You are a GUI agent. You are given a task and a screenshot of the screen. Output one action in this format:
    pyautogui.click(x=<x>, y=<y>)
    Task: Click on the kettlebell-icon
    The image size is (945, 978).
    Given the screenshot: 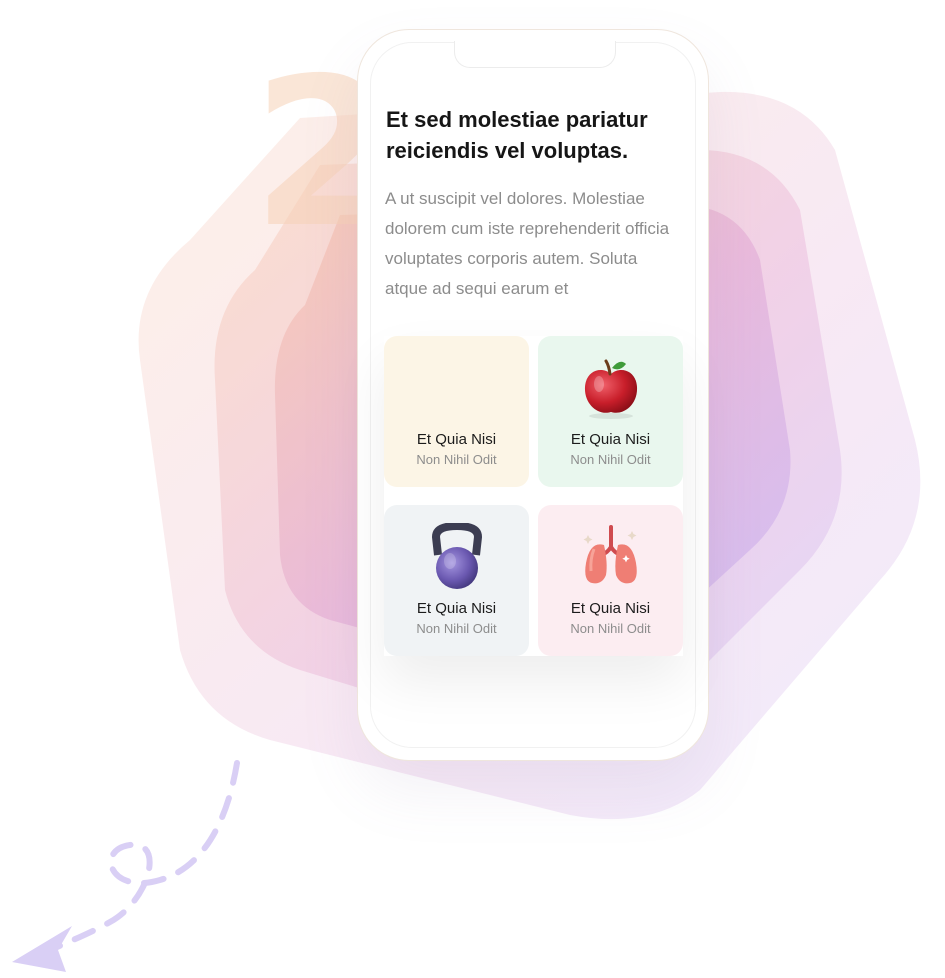 What is the action you would take?
    pyautogui.click(x=457, y=556)
    